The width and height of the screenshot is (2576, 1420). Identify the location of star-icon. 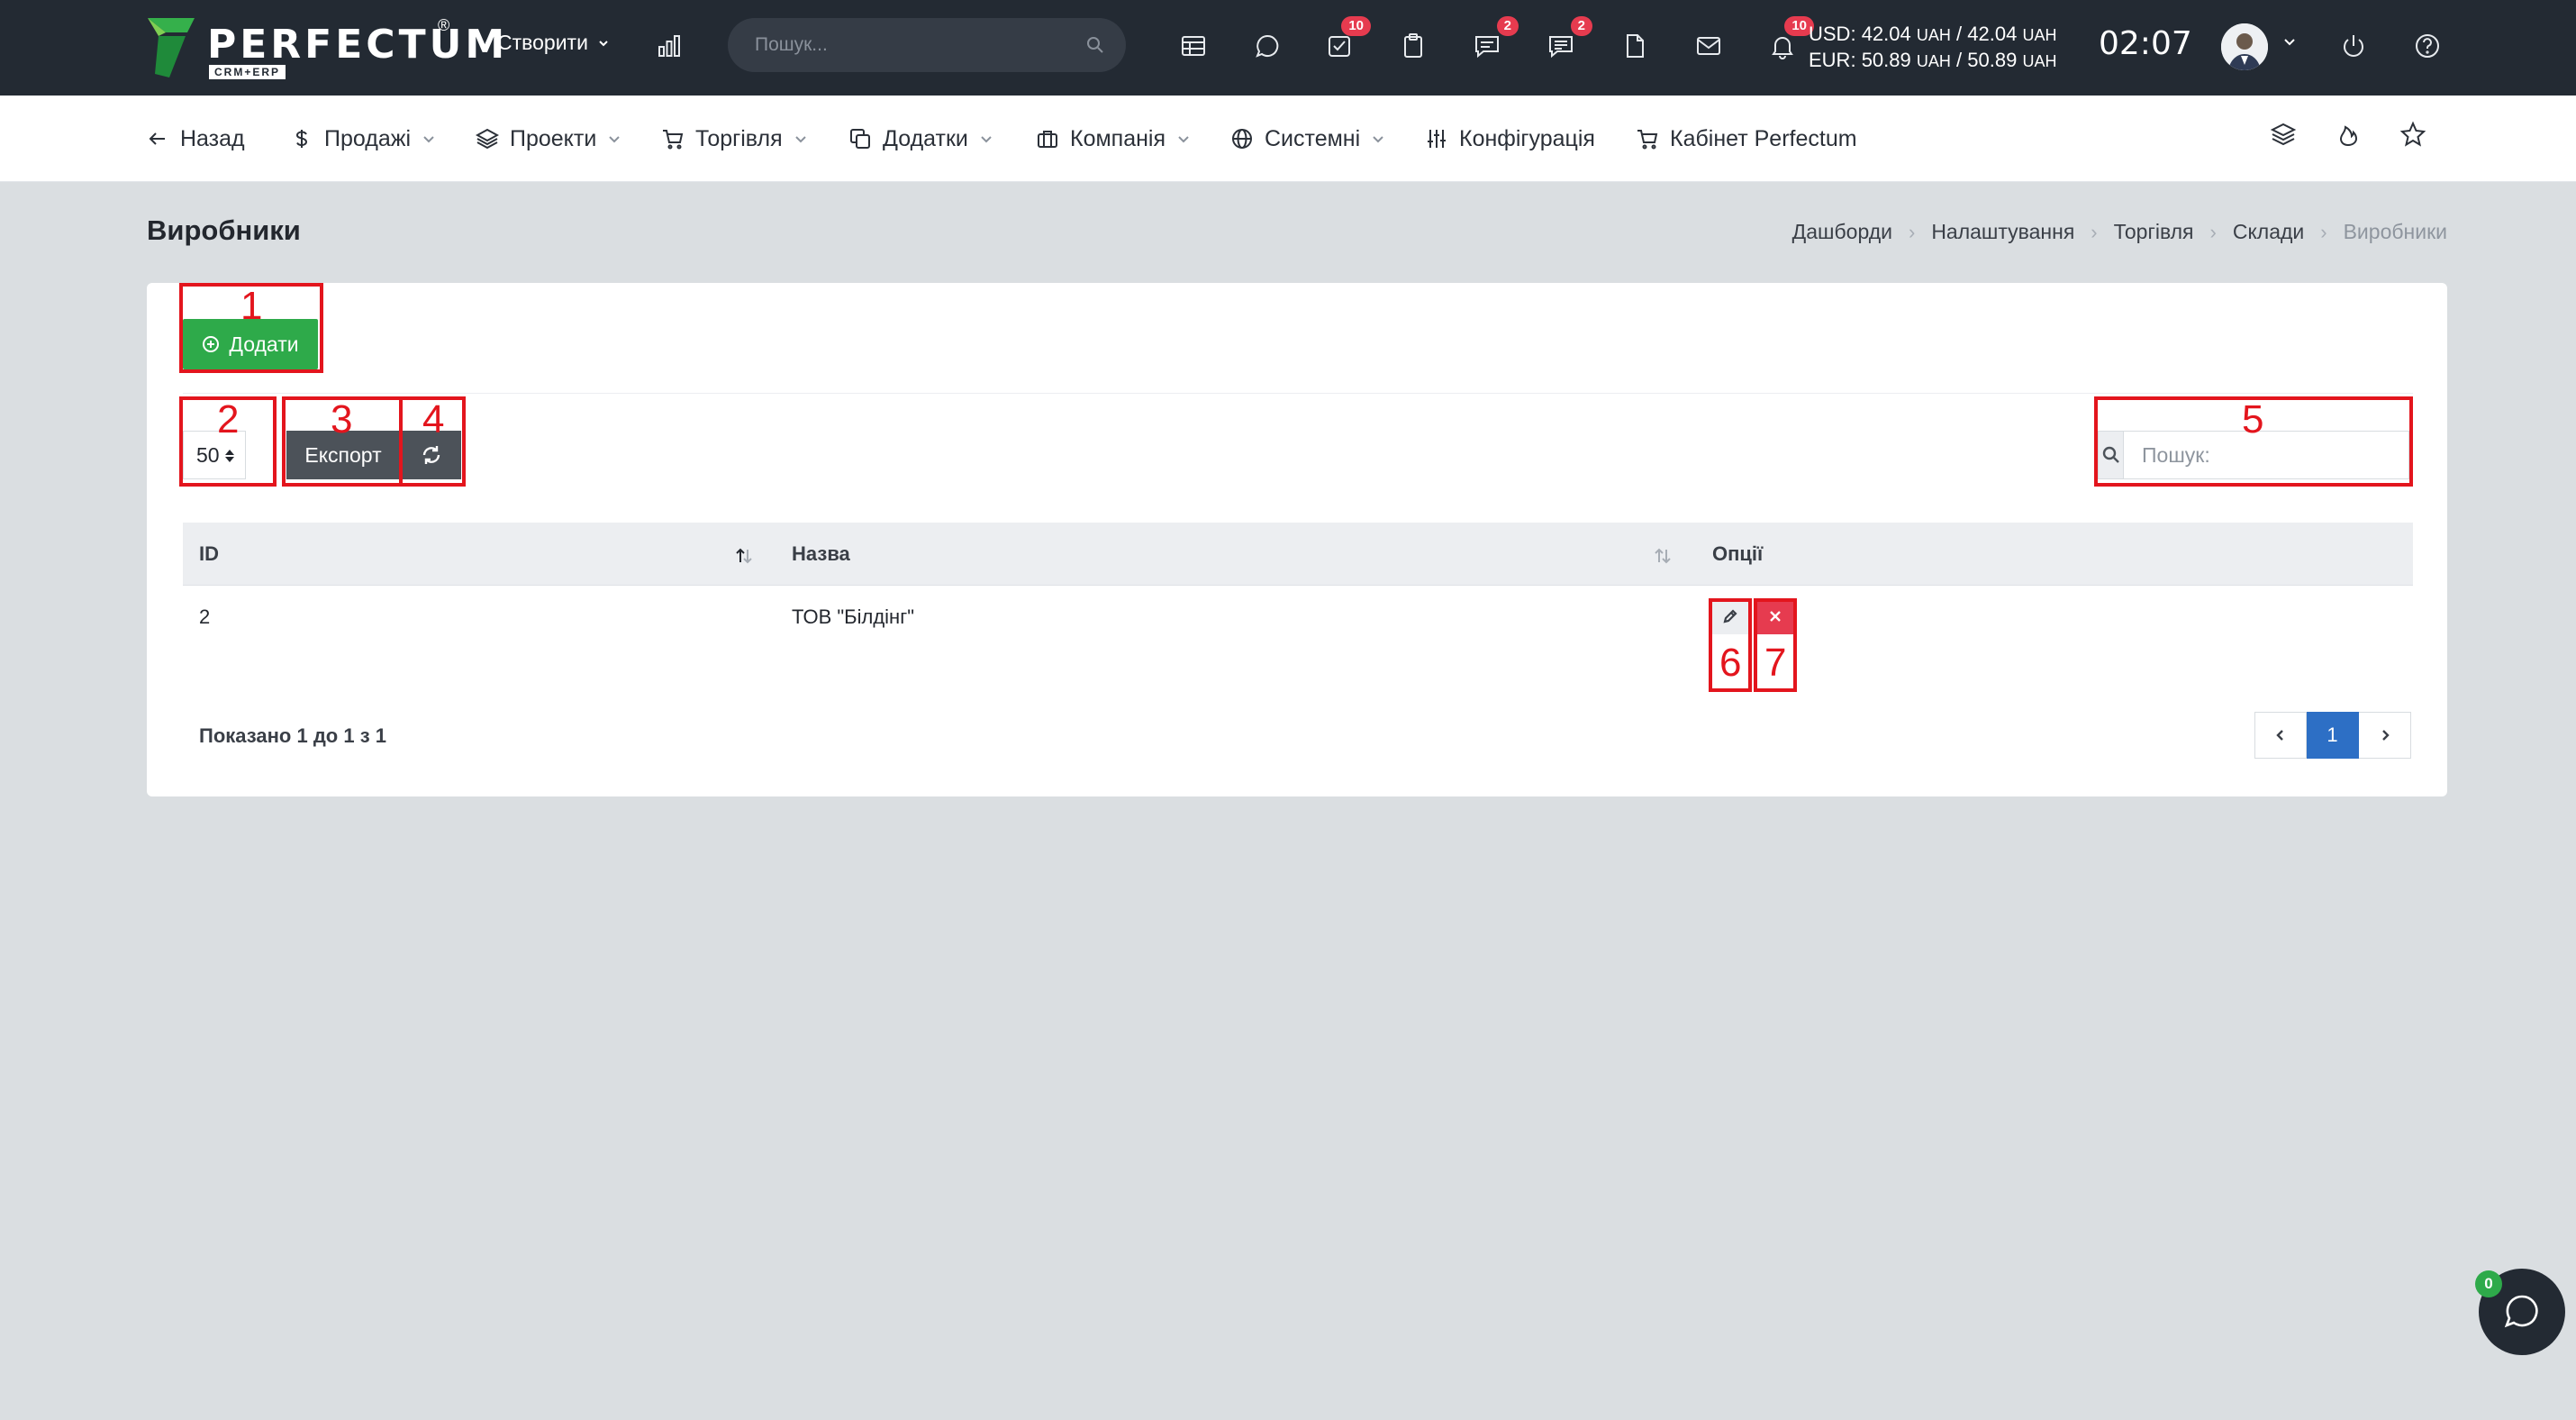
(2414, 136).